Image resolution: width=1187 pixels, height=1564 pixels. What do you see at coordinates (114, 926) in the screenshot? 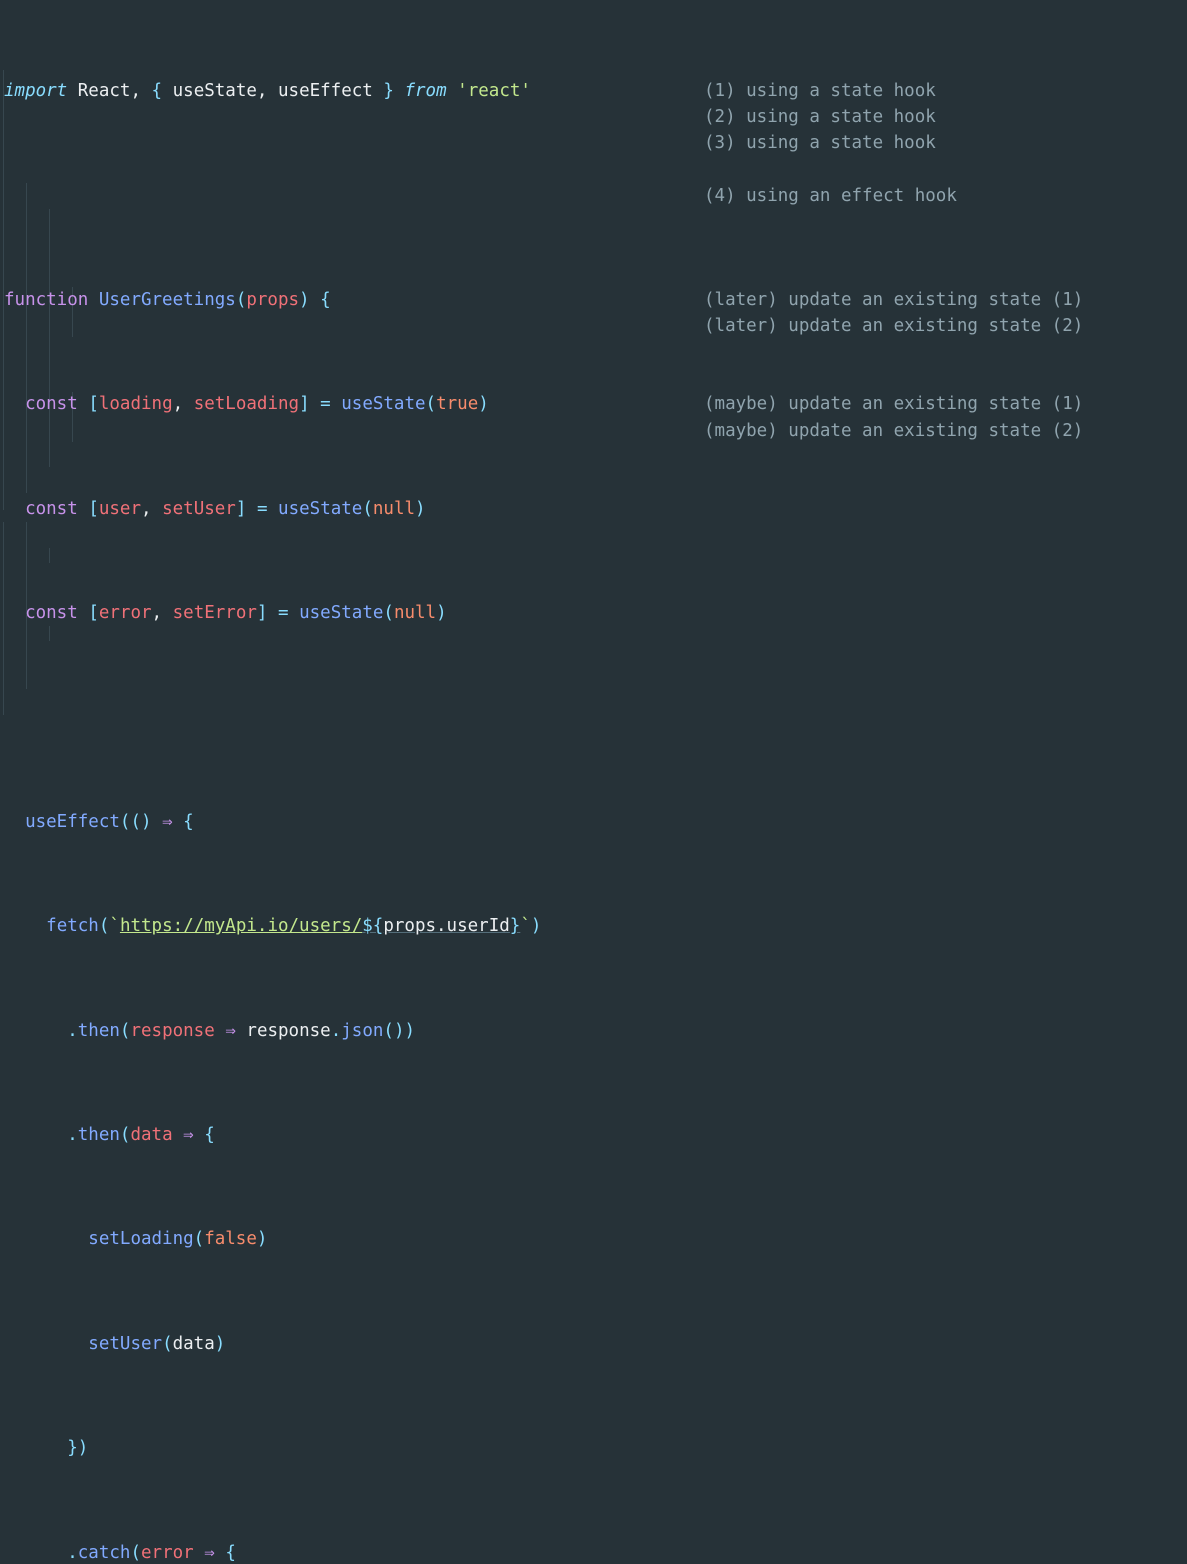
I see `backtick-open: `` at bounding box center [114, 926].